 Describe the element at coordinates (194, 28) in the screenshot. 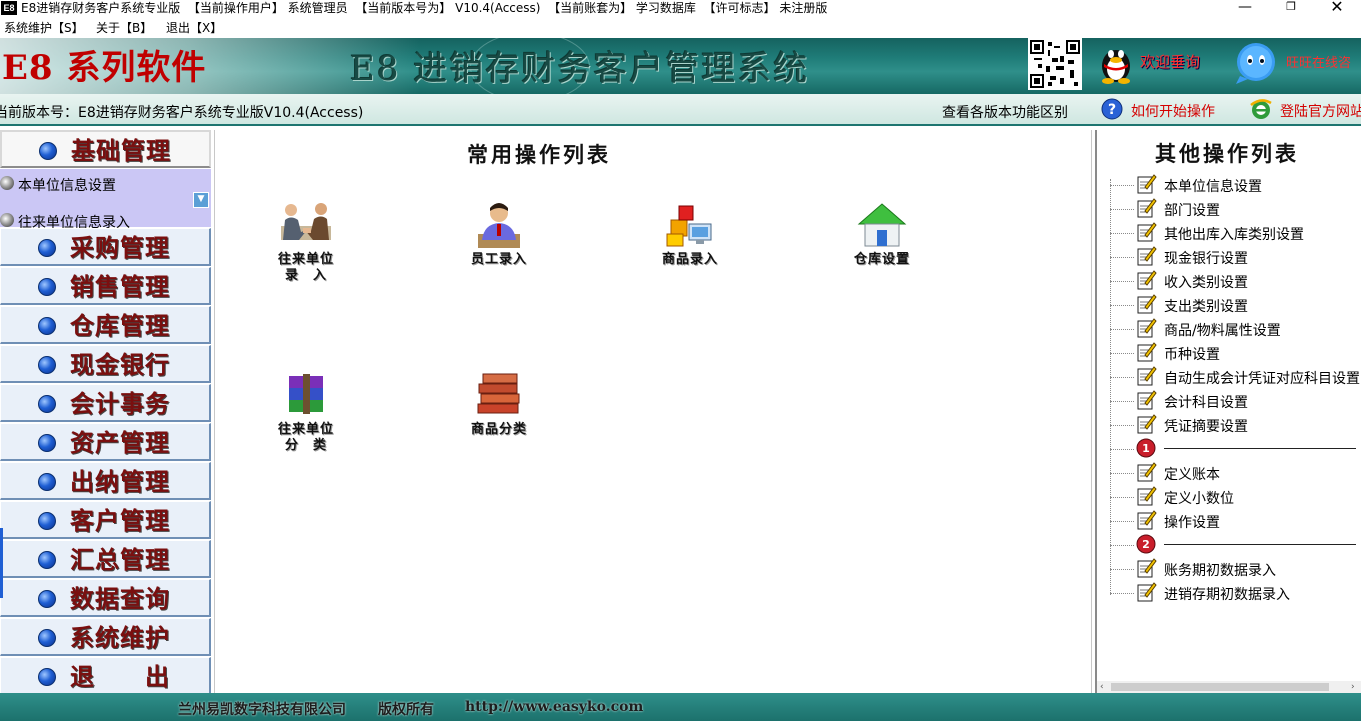

I see `menu-exit: 退出【X】` at that location.